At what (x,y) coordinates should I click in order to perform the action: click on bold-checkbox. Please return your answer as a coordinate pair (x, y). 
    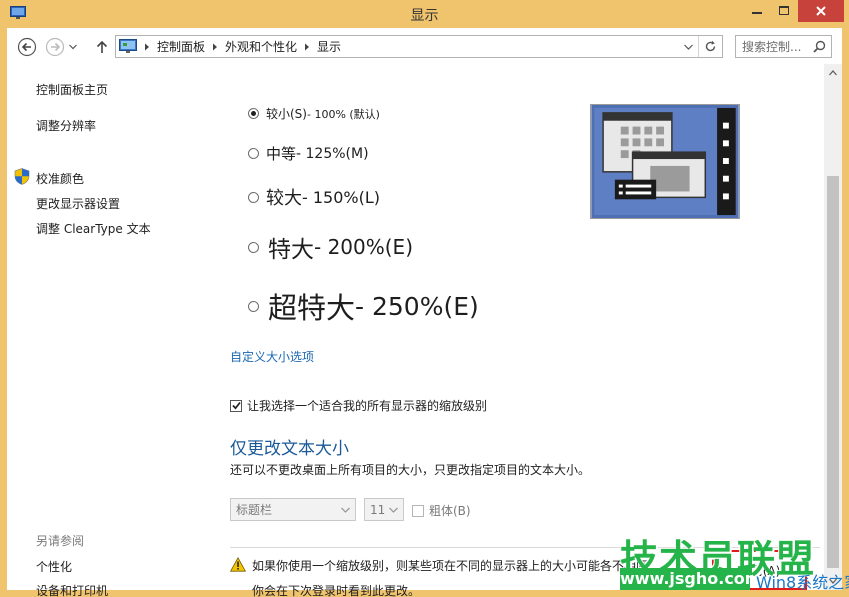
    Looking at the image, I should click on (418, 510).